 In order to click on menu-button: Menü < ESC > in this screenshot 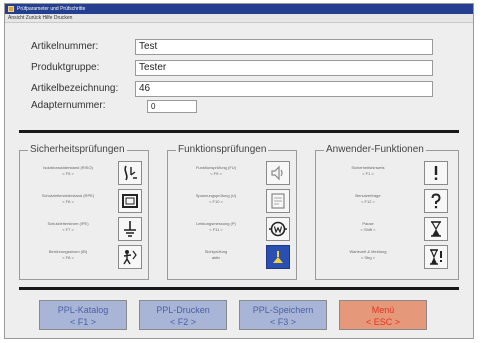, I will do `click(383, 315)`.